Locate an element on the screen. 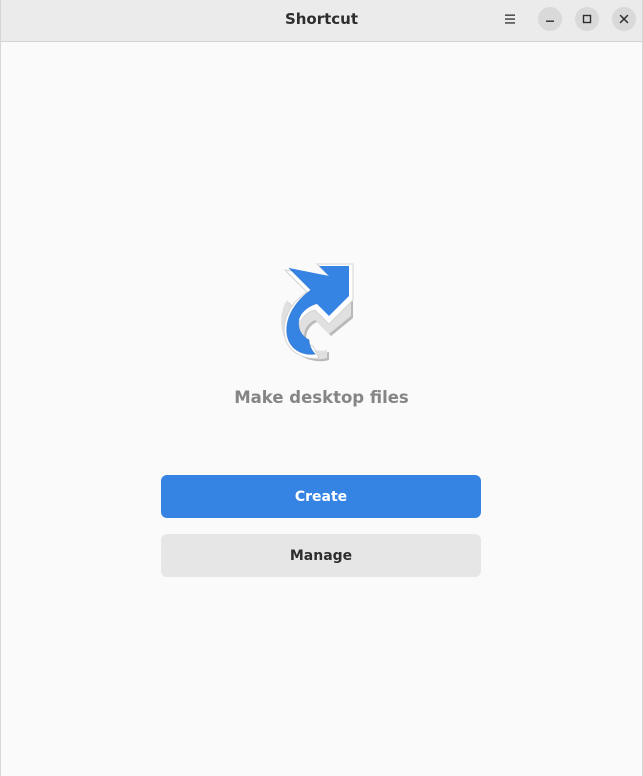  headerbar: Shortcut is located at coordinates (321, 21).